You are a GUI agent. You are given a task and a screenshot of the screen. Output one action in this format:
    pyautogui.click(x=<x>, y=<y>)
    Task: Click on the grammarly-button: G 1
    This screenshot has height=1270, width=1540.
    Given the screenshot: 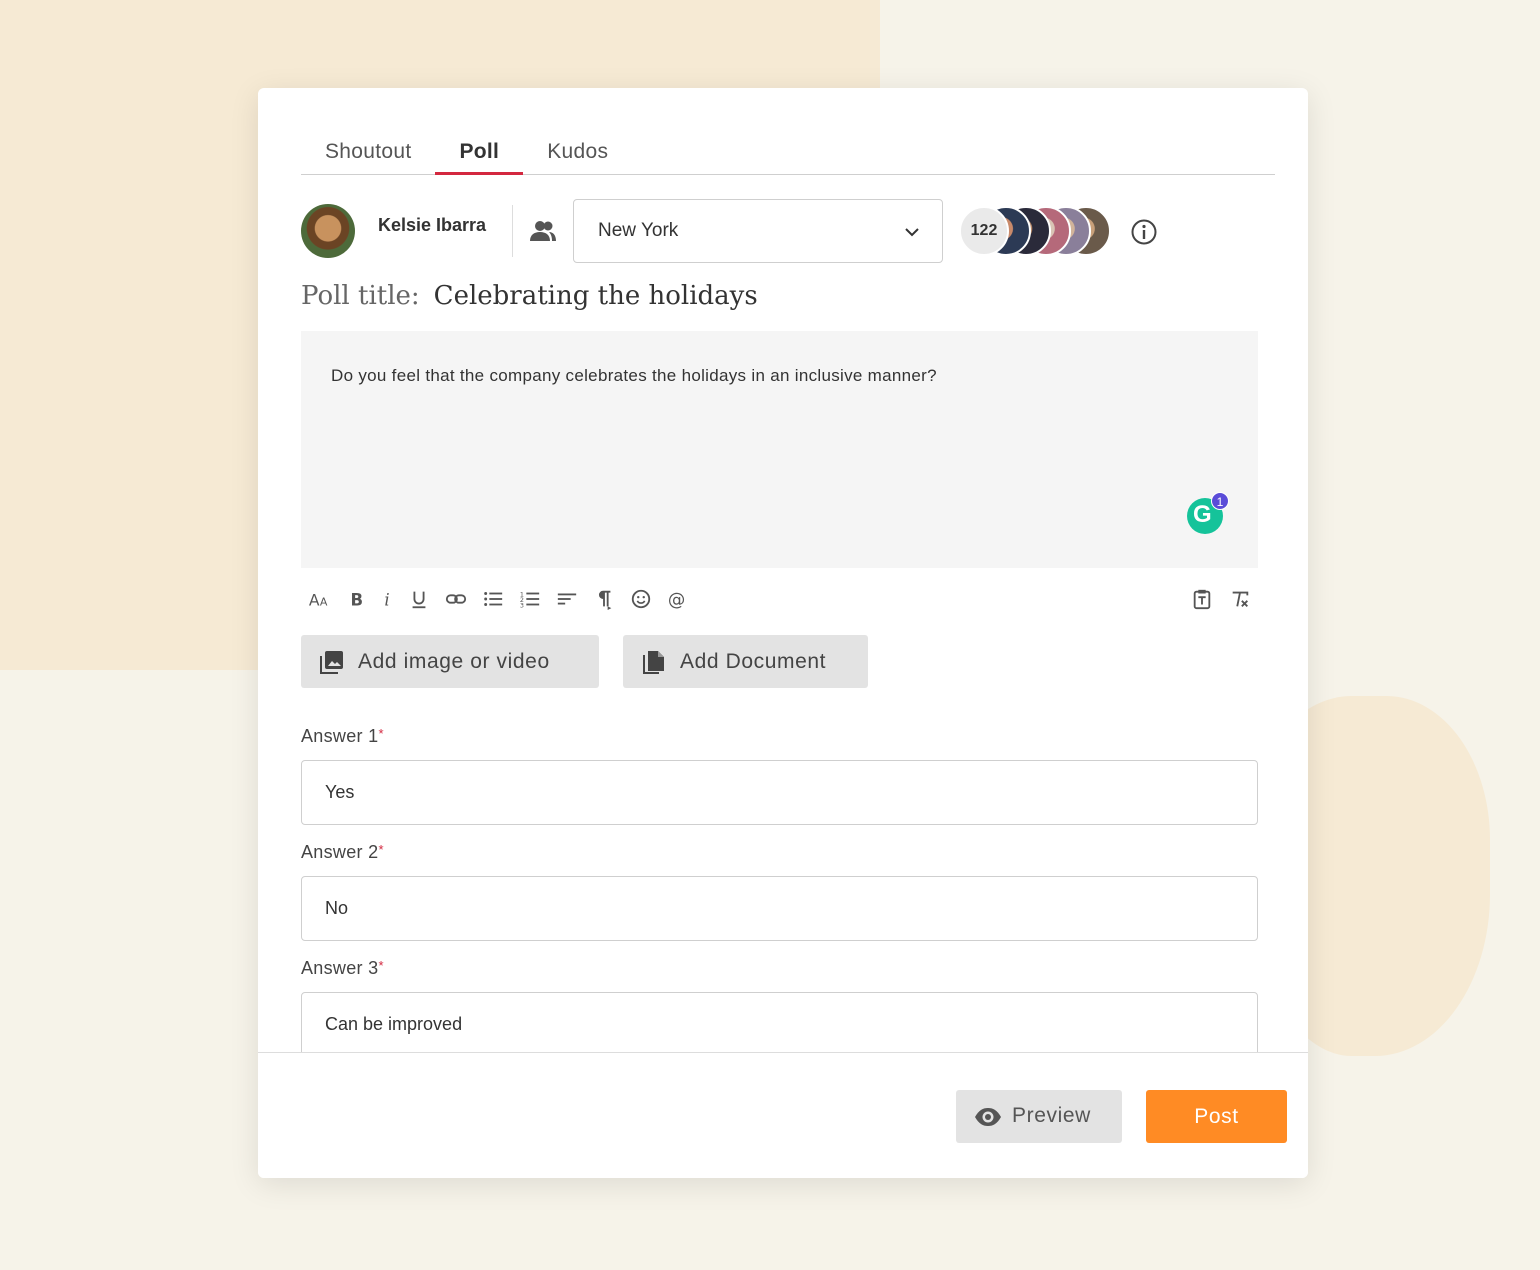 What is the action you would take?
    pyautogui.click(x=1208, y=513)
    